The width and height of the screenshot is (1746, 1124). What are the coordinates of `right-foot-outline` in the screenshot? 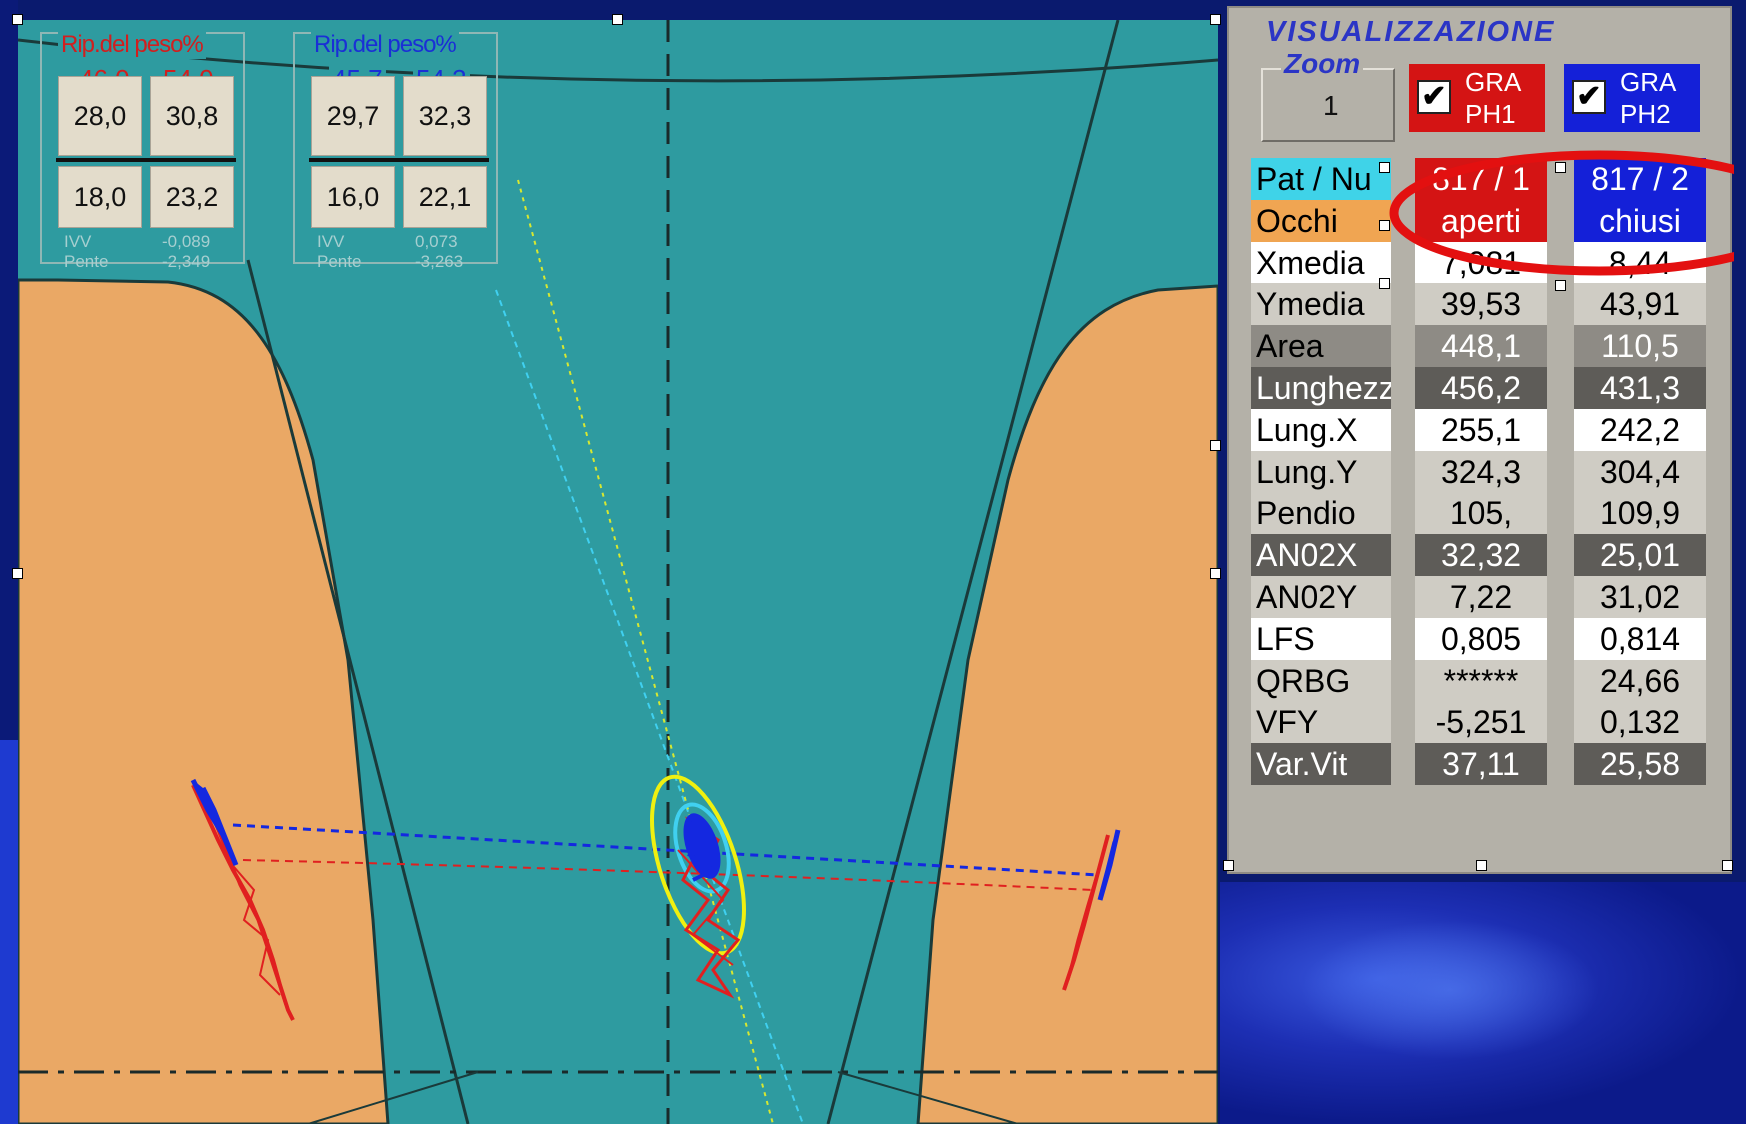 It's located at (1067, 704).